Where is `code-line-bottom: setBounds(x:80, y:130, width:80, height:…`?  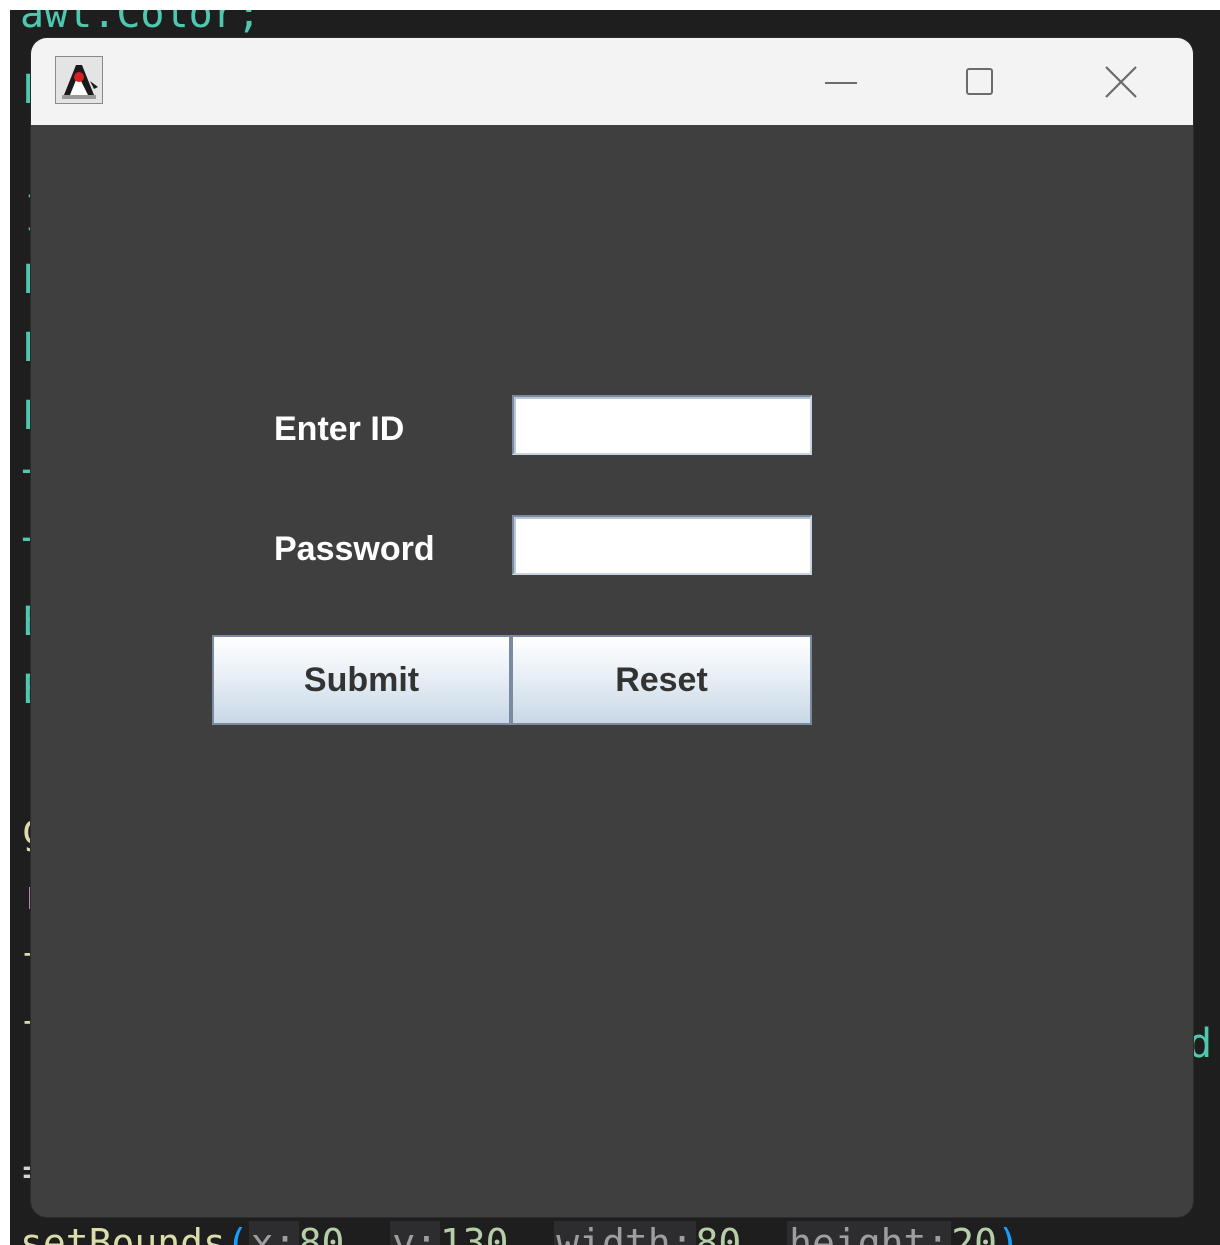 code-line-bottom: setBounds(x:80, y:130, width:80, height:… is located at coordinates (520, 1233).